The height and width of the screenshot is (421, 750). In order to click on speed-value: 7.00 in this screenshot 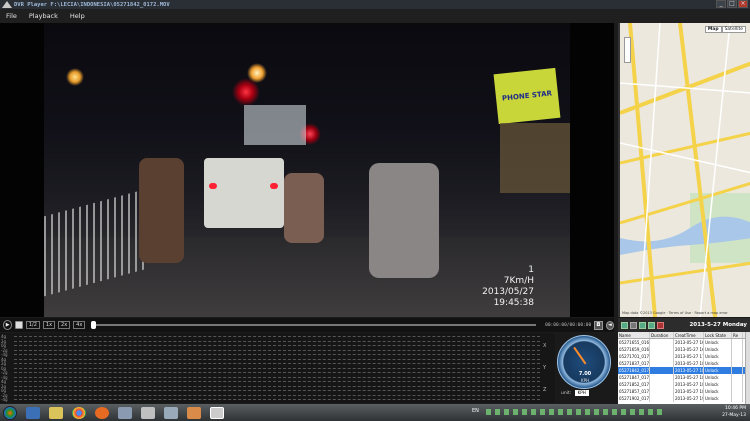, I will do `click(585, 374)`.